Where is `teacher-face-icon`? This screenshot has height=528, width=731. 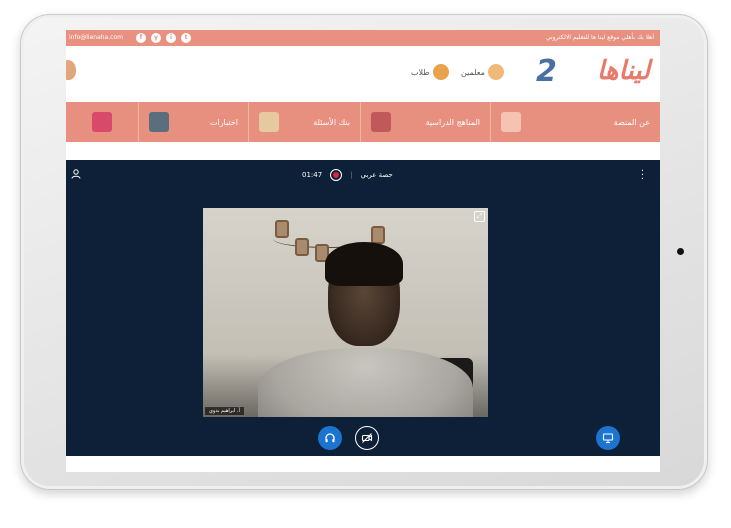 teacher-face-icon is located at coordinates (495, 72).